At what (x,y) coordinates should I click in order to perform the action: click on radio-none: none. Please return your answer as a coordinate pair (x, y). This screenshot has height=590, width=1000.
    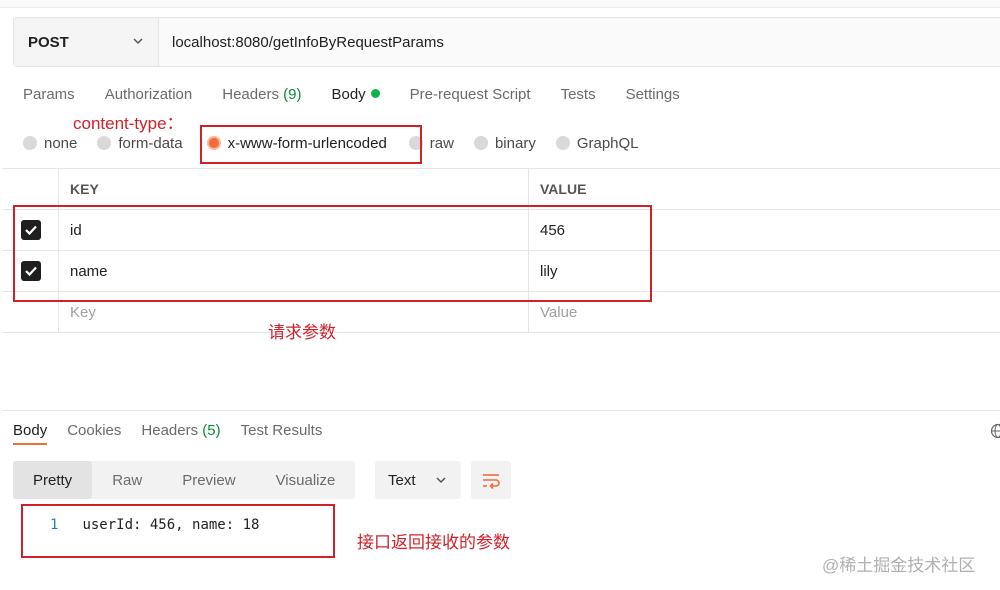
    Looking at the image, I should click on (50, 143).